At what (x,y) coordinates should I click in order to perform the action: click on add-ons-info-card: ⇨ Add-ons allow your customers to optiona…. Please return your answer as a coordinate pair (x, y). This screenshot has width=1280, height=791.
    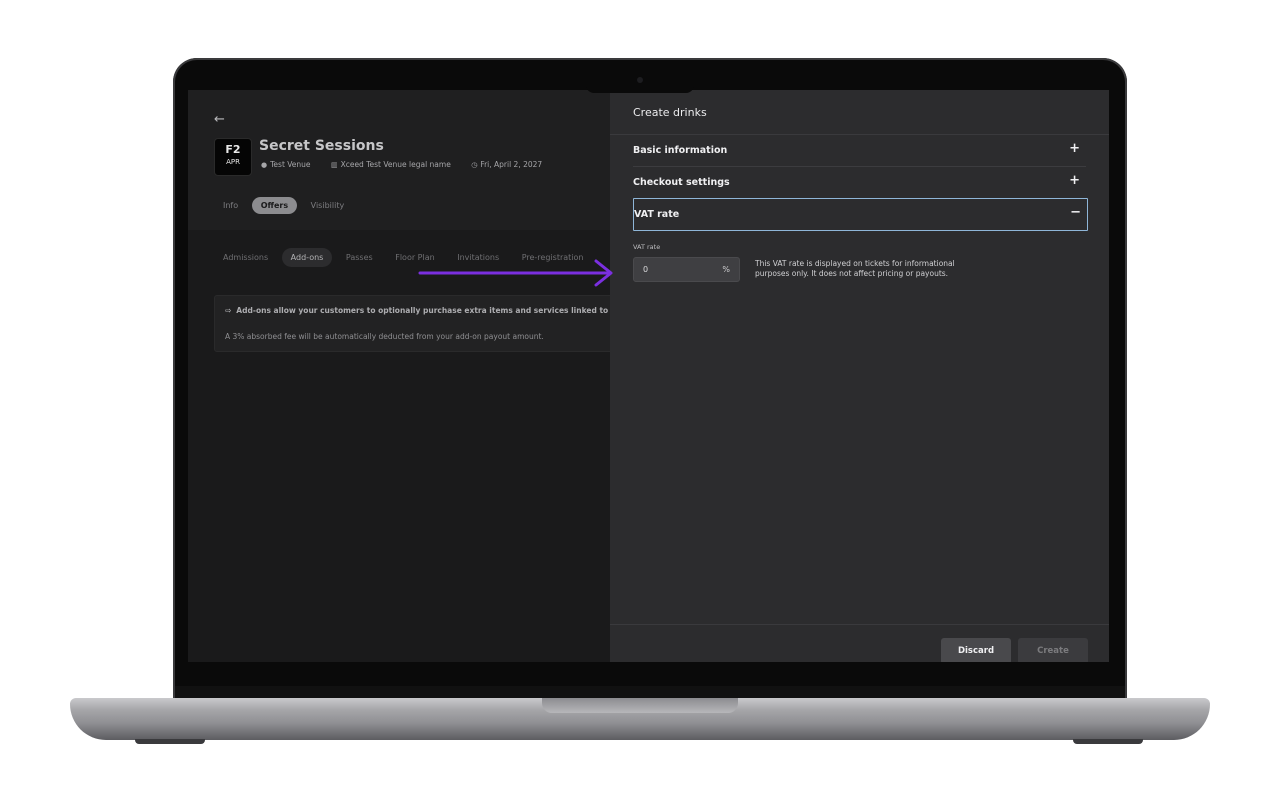
    Looking at the image, I should click on (425, 323).